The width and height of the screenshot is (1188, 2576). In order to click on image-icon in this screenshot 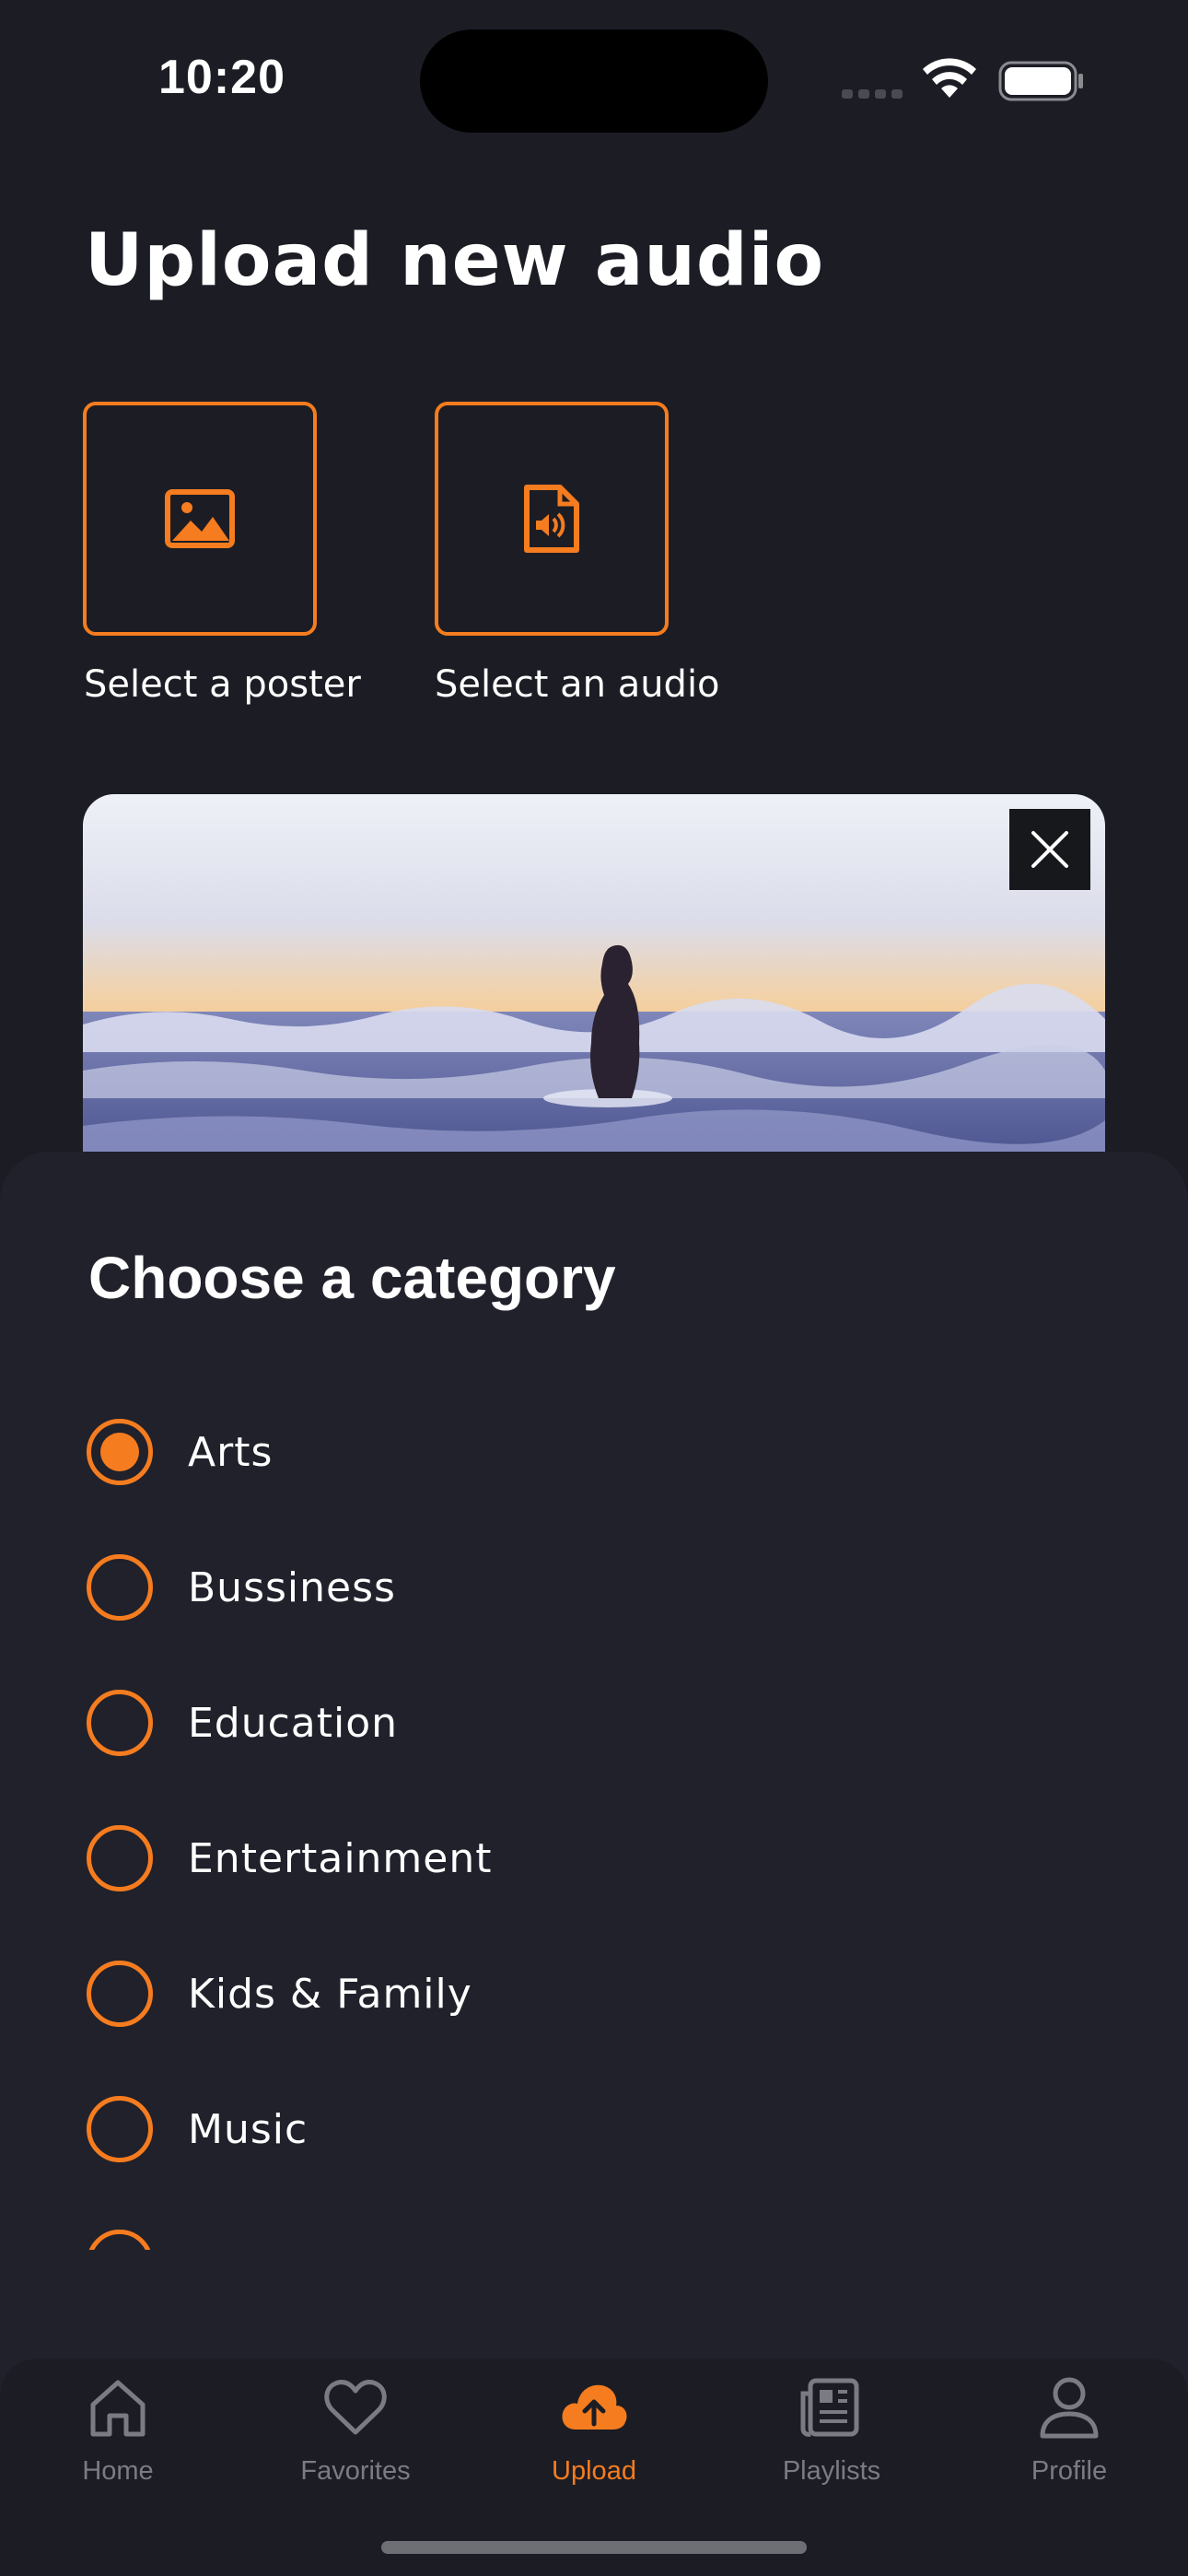, I will do `click(200, 518)`.